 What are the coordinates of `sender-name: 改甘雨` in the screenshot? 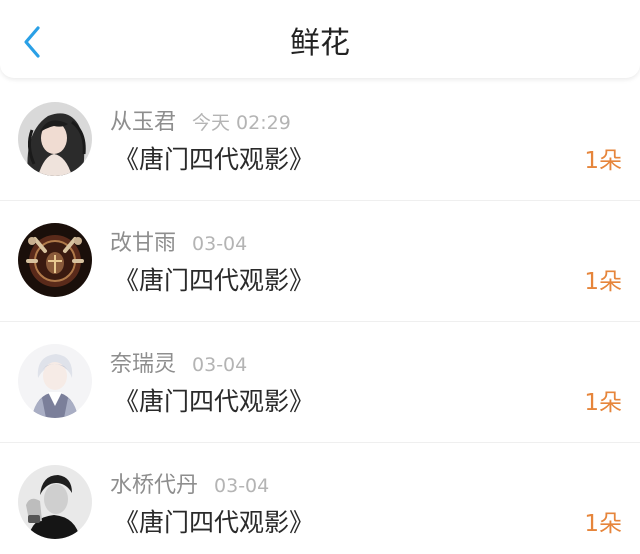 It's located at (143, 243).